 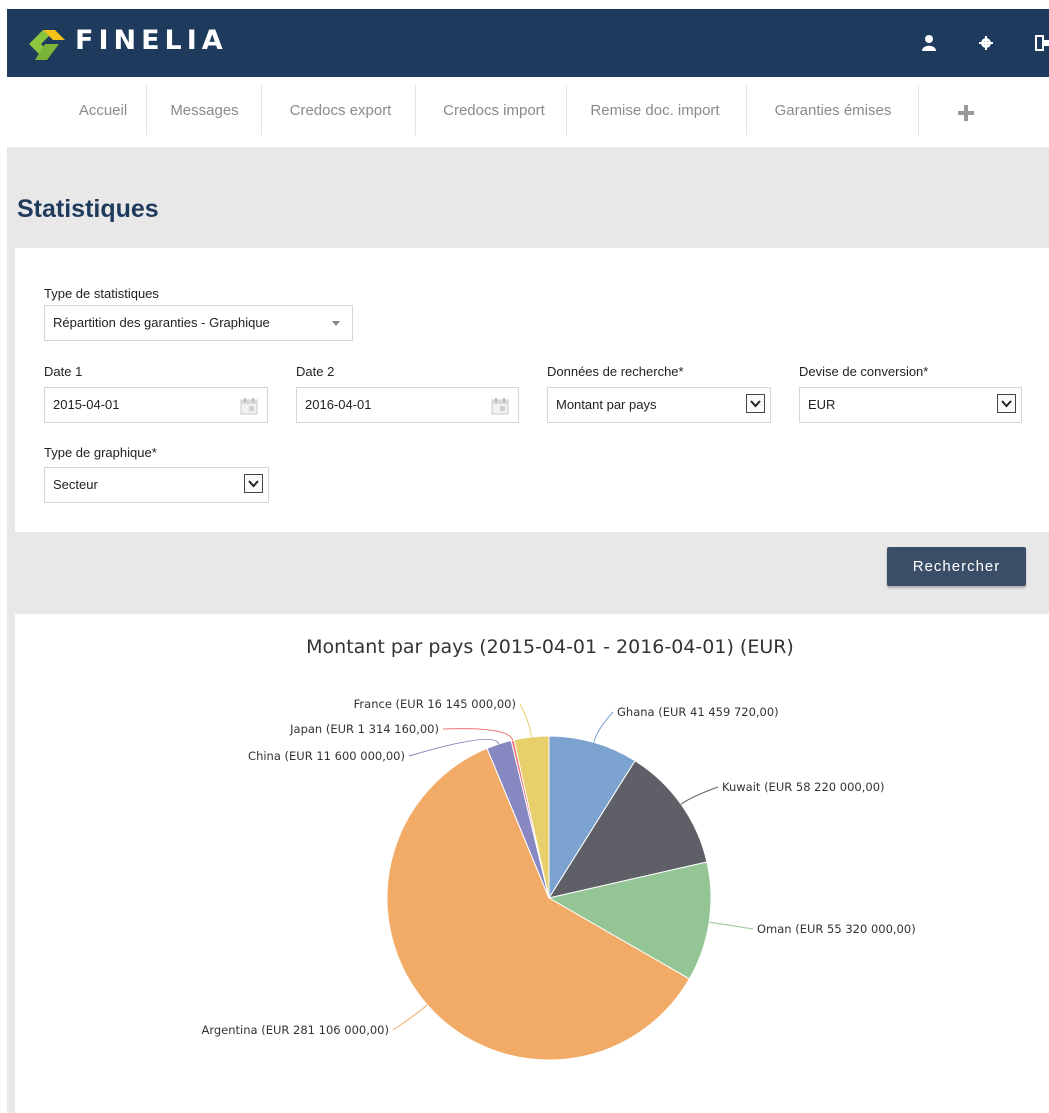 I want to click on pie-connector-france, so click(x=525, y=720).